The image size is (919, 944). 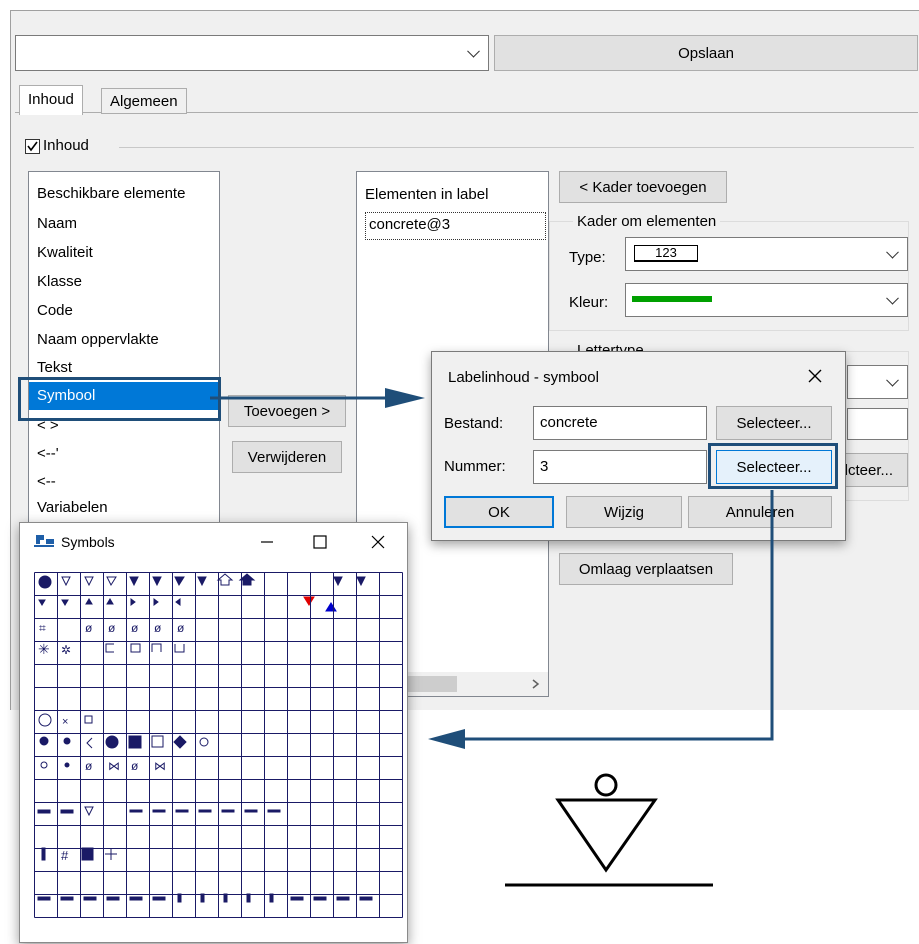 What do you see at coordinates (331, 607) in the screenshot?
I see `blue-triangle-symbol` at bounding box center [331, 607].